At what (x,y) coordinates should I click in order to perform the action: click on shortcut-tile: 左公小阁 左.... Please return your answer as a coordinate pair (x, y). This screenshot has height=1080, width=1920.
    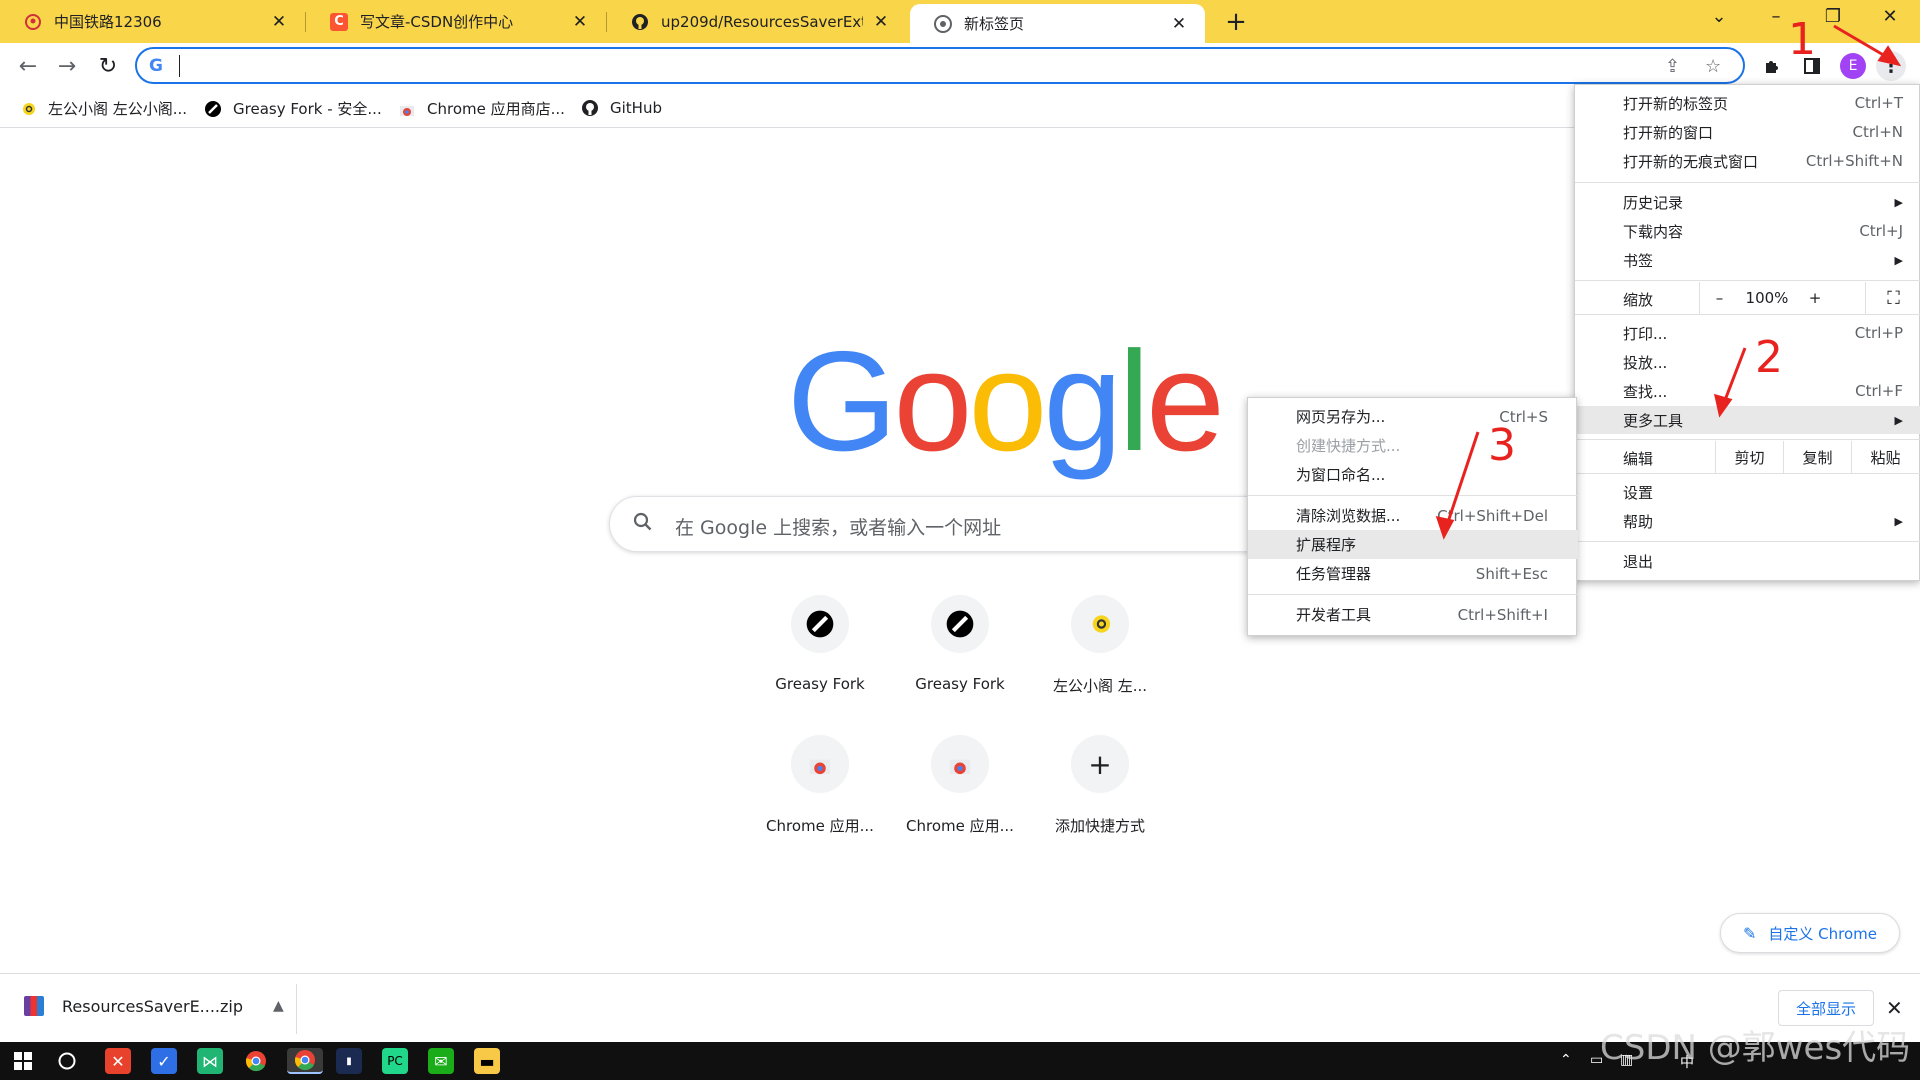
    Looking at the image, I should click on (1100, 645).